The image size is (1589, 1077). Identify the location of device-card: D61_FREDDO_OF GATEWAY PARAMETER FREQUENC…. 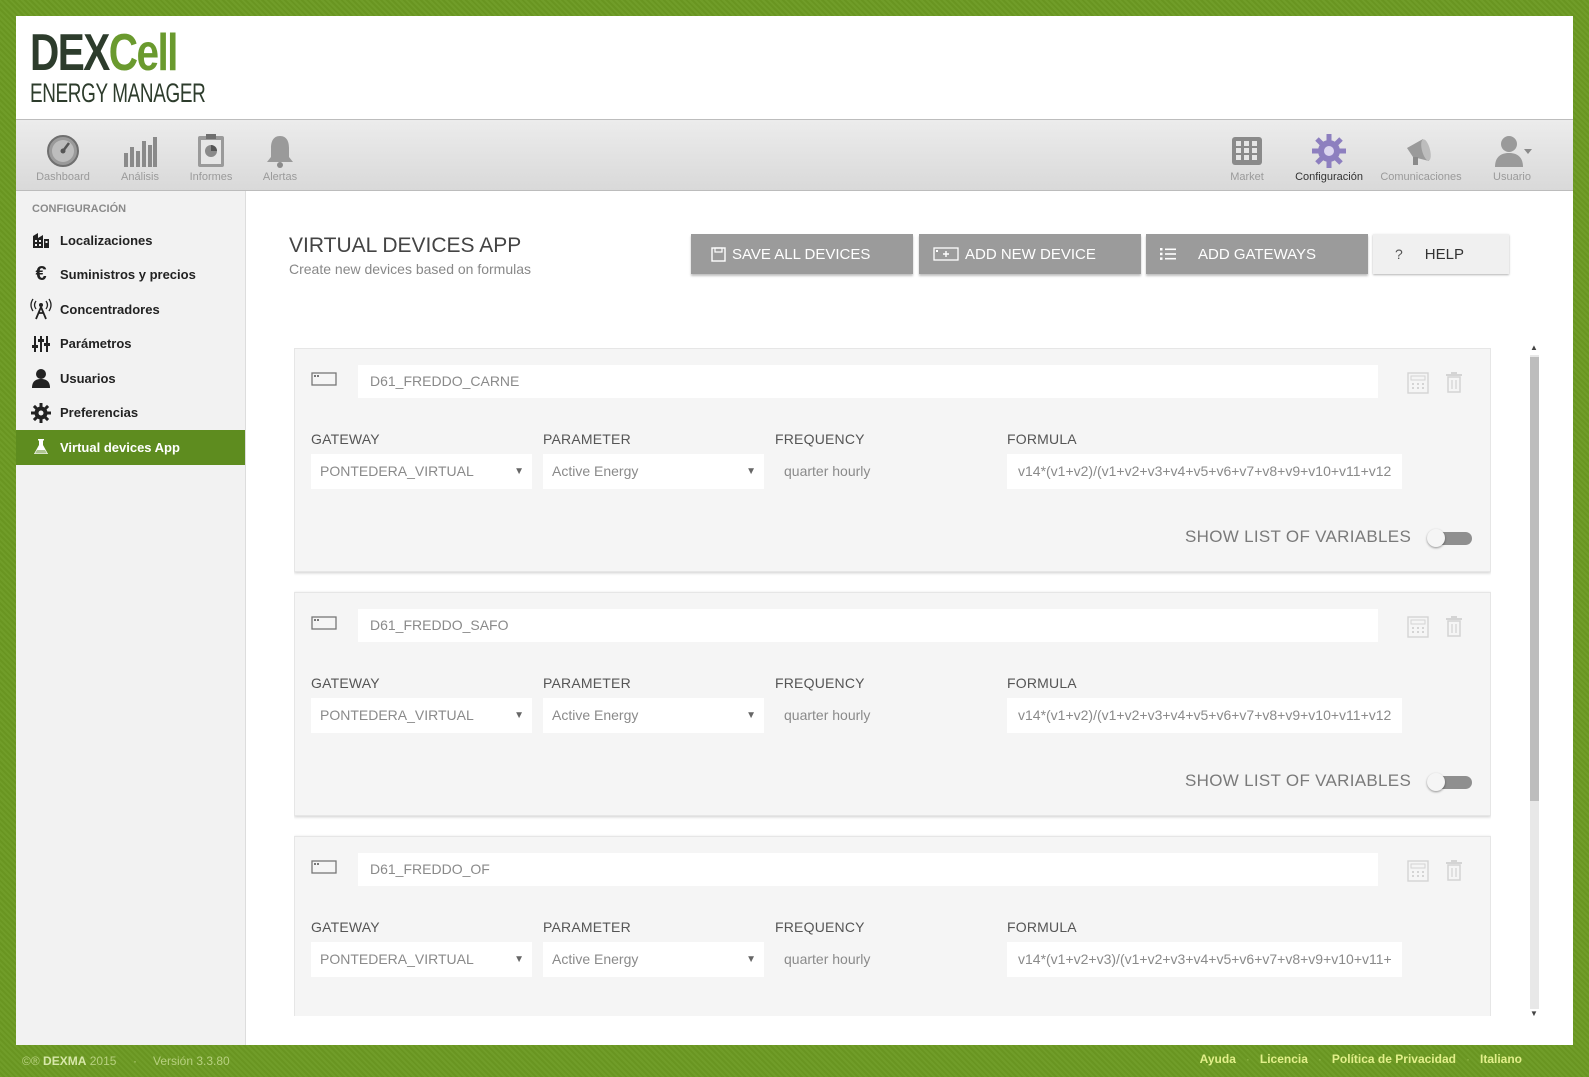
(892, 926).